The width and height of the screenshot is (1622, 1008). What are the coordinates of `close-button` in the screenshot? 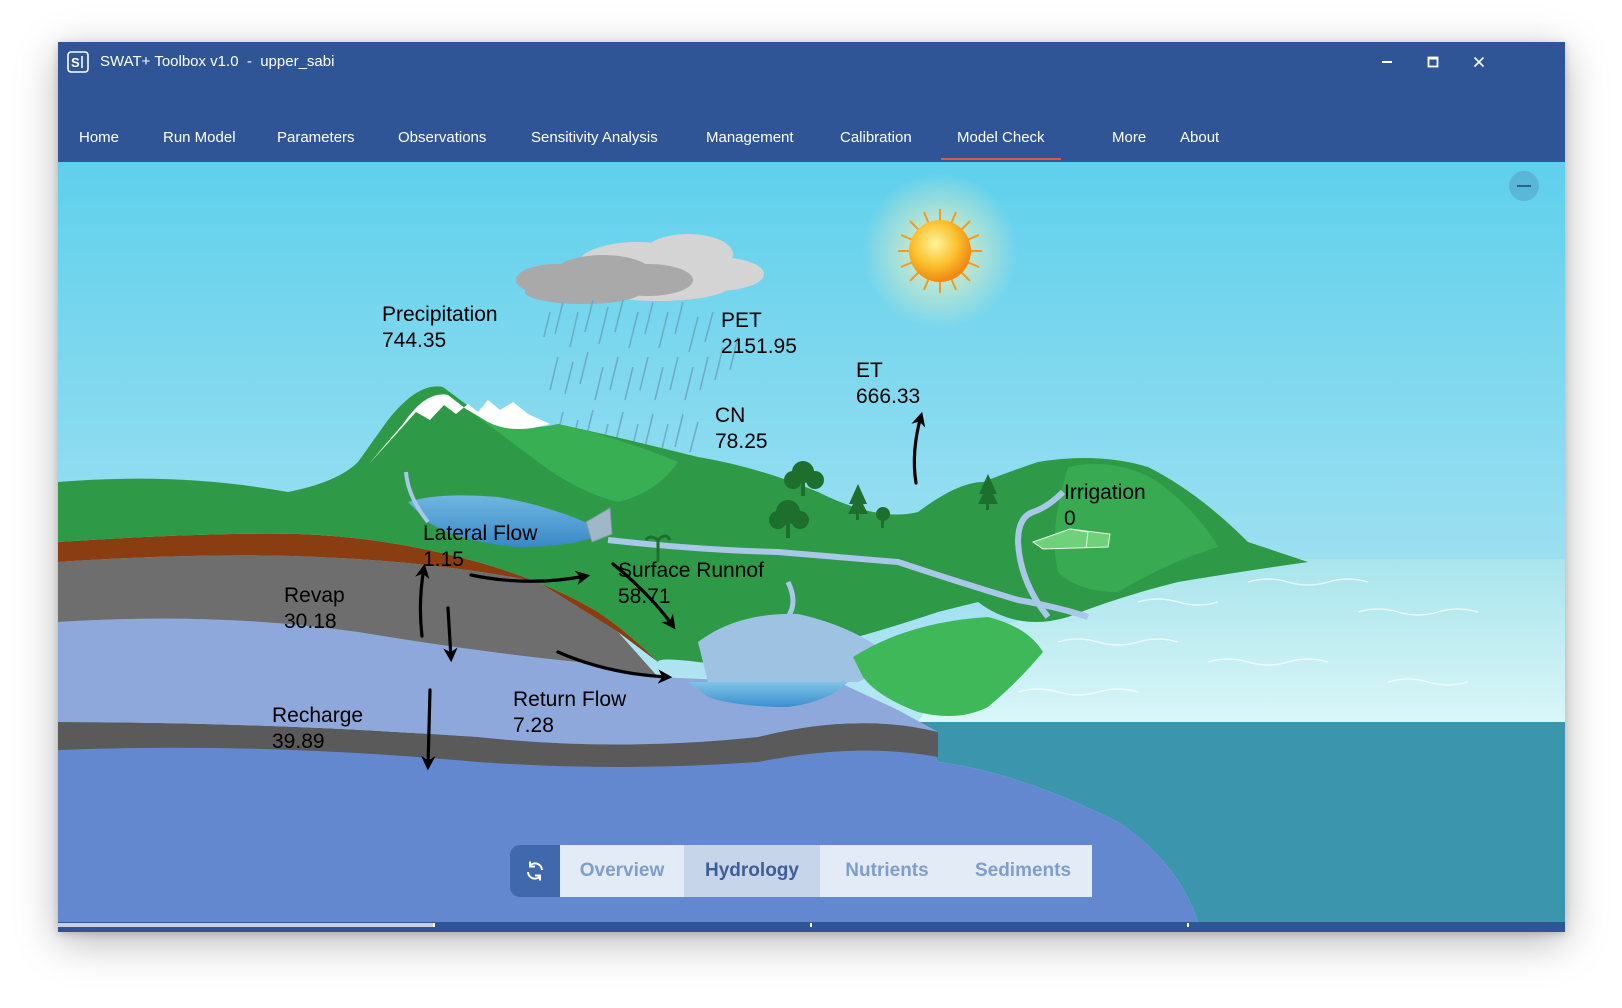 It's located at (1479, 62).